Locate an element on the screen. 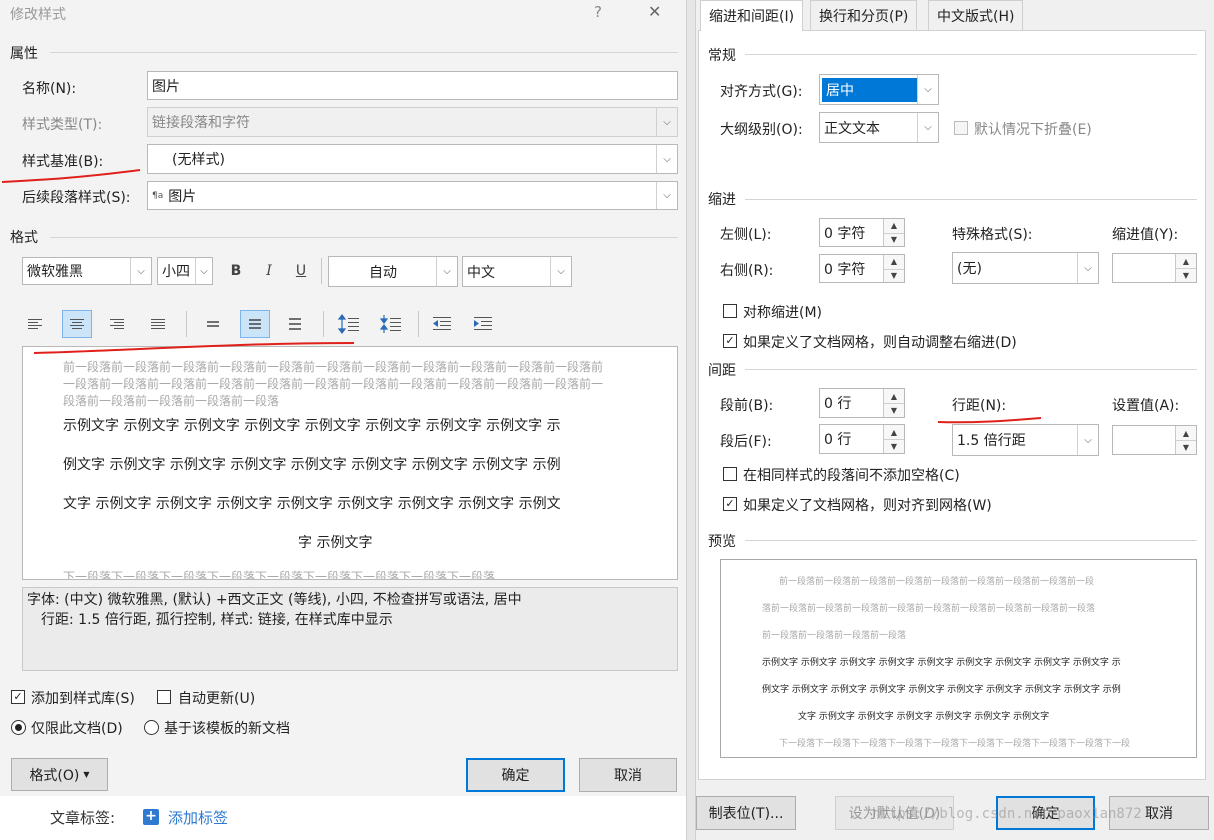 This screenshot has width=1214, height=840. font-size-select: 小四 ⌵ is located at coordinates (185, 271).